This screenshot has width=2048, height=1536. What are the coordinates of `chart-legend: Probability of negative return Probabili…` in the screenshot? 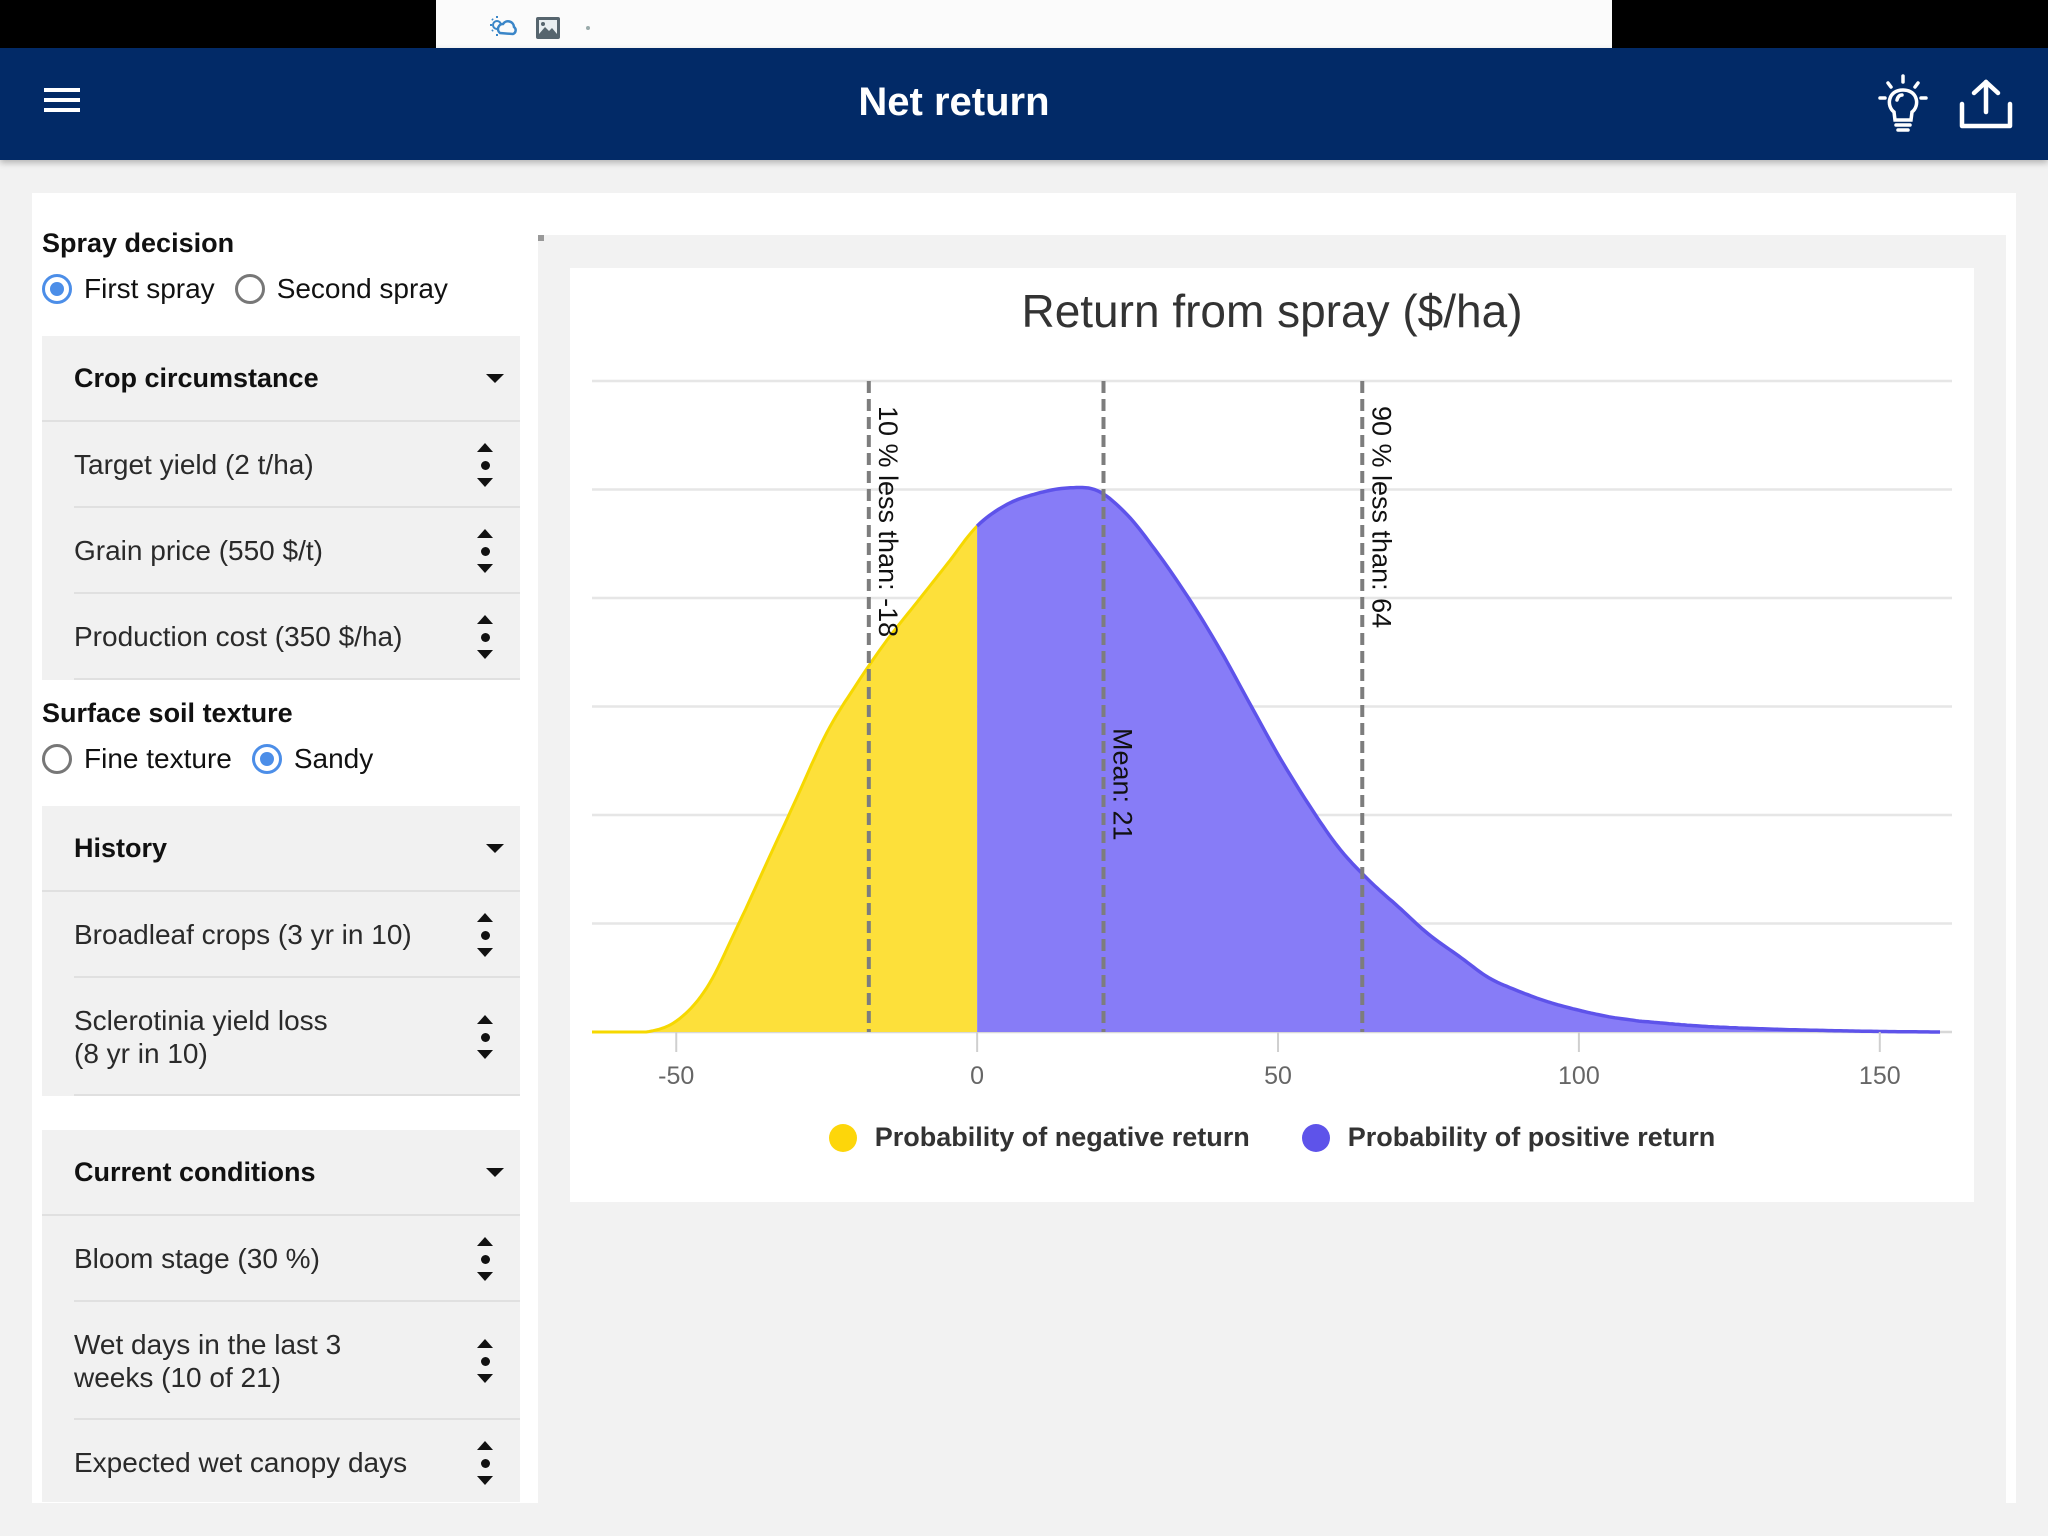 It's located at (1272, 1137).